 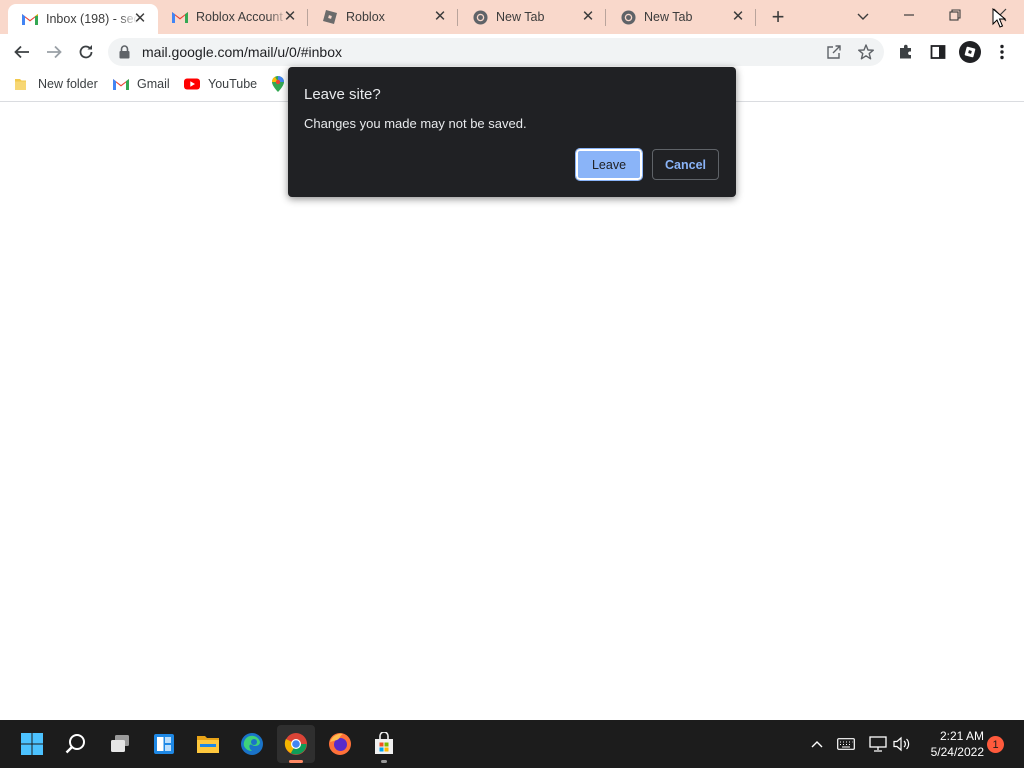 I want to click on bookmark-star-icon, so click(x=866, y=52).